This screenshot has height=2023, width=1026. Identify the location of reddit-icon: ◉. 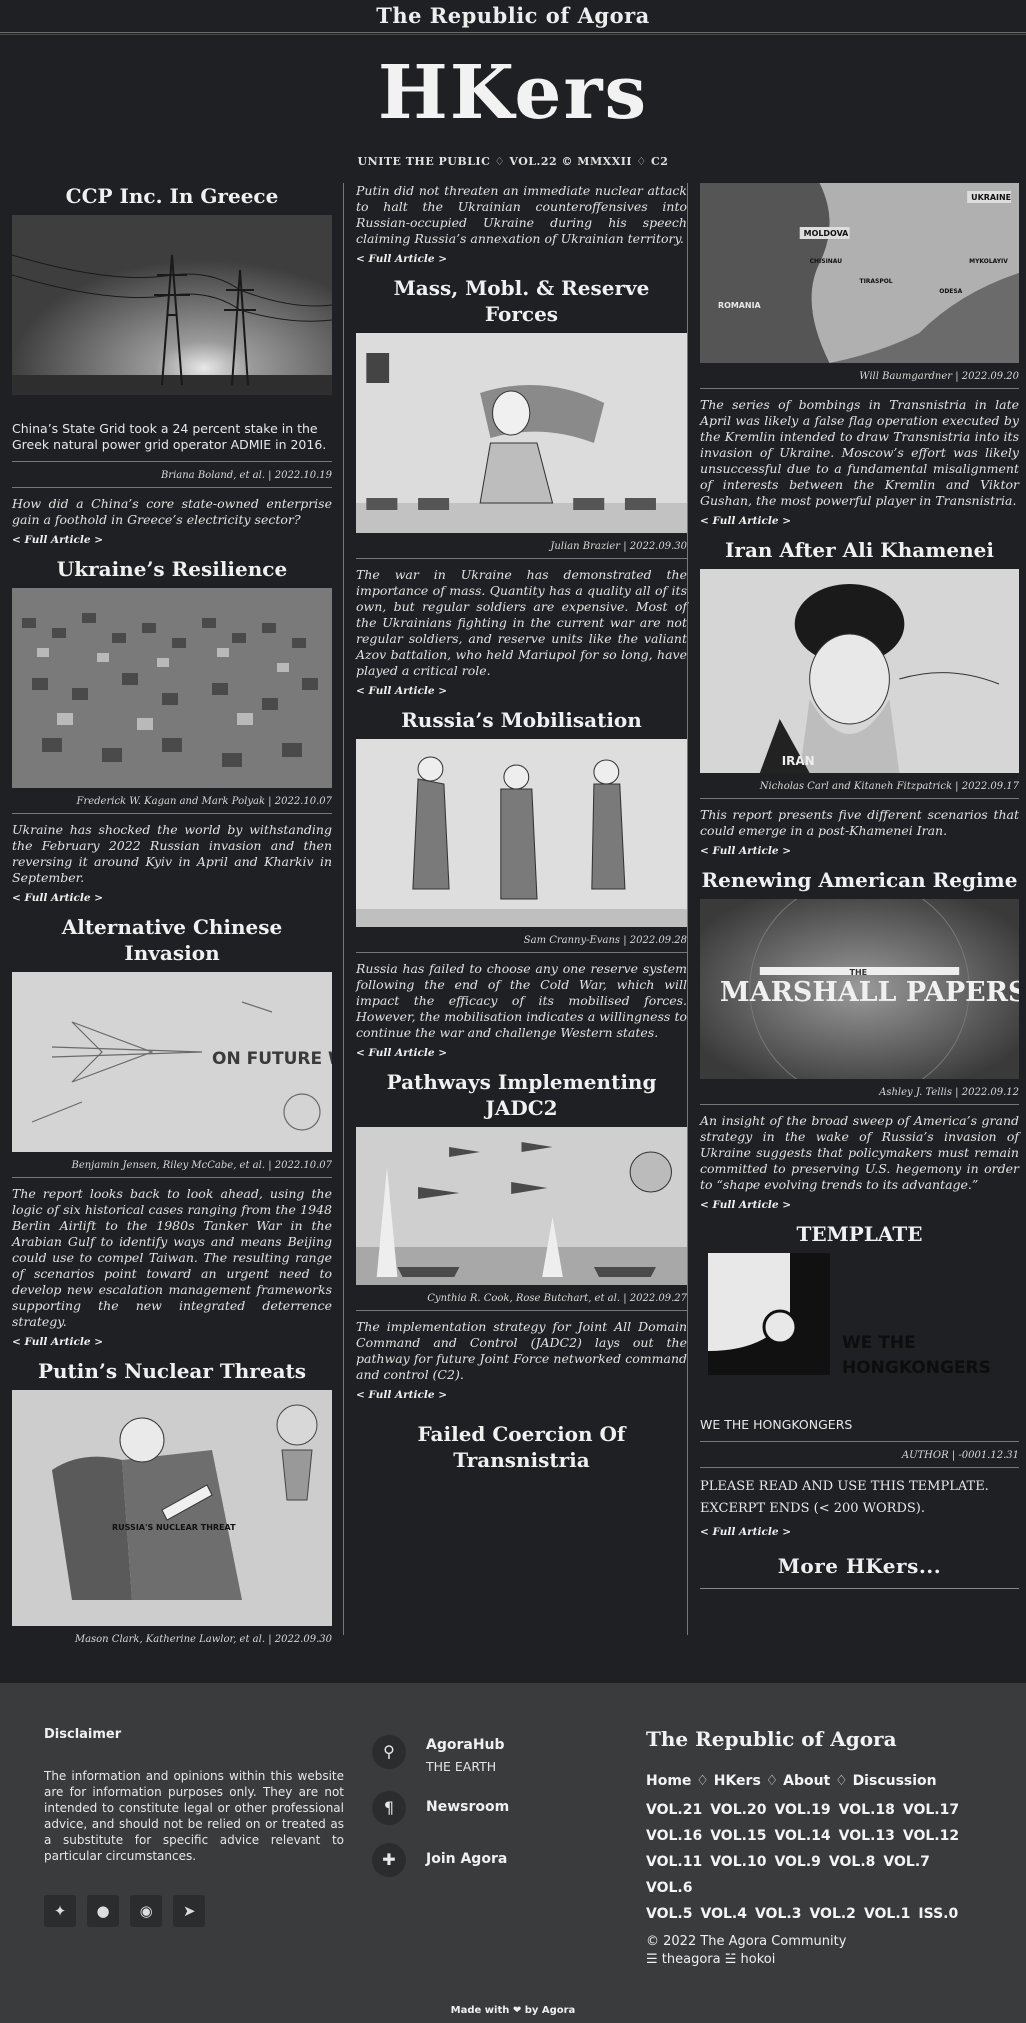
(146, 1911).